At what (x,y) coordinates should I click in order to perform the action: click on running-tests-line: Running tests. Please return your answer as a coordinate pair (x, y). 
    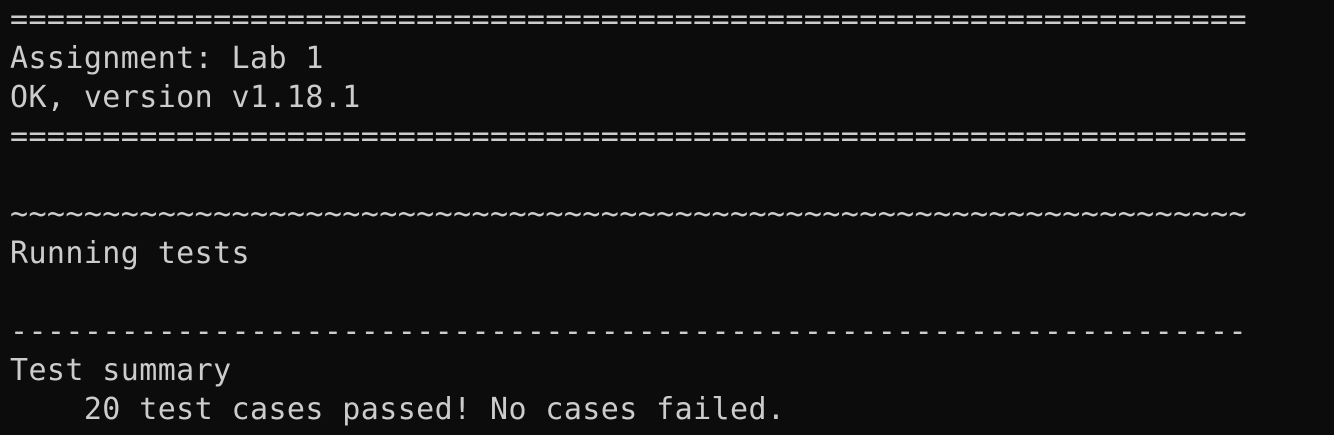
    Looking at the image, I should click on (130, 253).